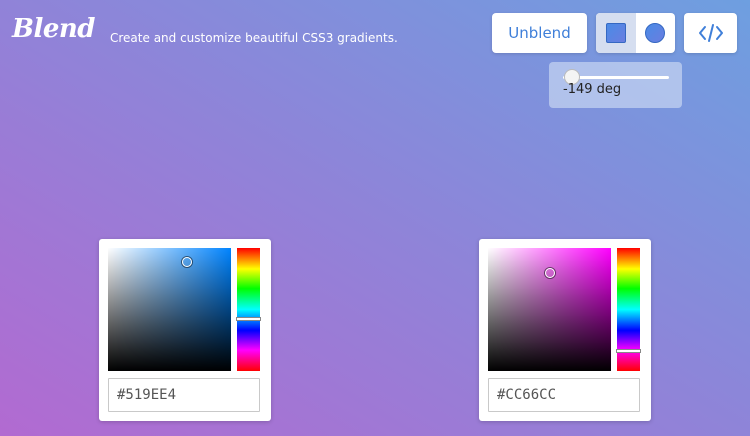  Describe the element at coordinates (539, 33) in the screenshot. I see `unblend-button: Unblend` at that location.